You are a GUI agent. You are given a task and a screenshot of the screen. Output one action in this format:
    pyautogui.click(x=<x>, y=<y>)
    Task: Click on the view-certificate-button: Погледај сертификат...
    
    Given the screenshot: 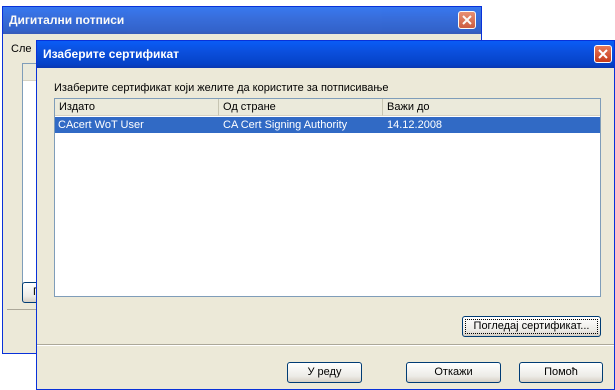 What is the action you would take?
    pyautogui.click(x=531, y=326)
    